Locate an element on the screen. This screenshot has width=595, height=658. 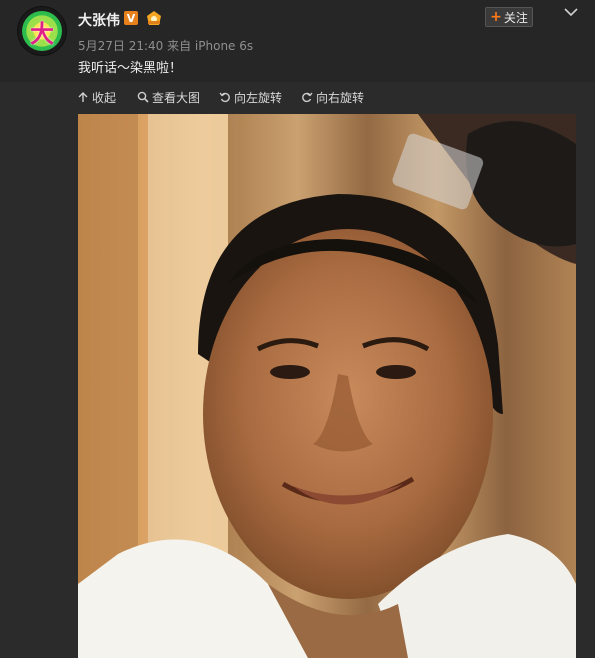
follow-button: + 关注 is located at coordinates (509, 17).